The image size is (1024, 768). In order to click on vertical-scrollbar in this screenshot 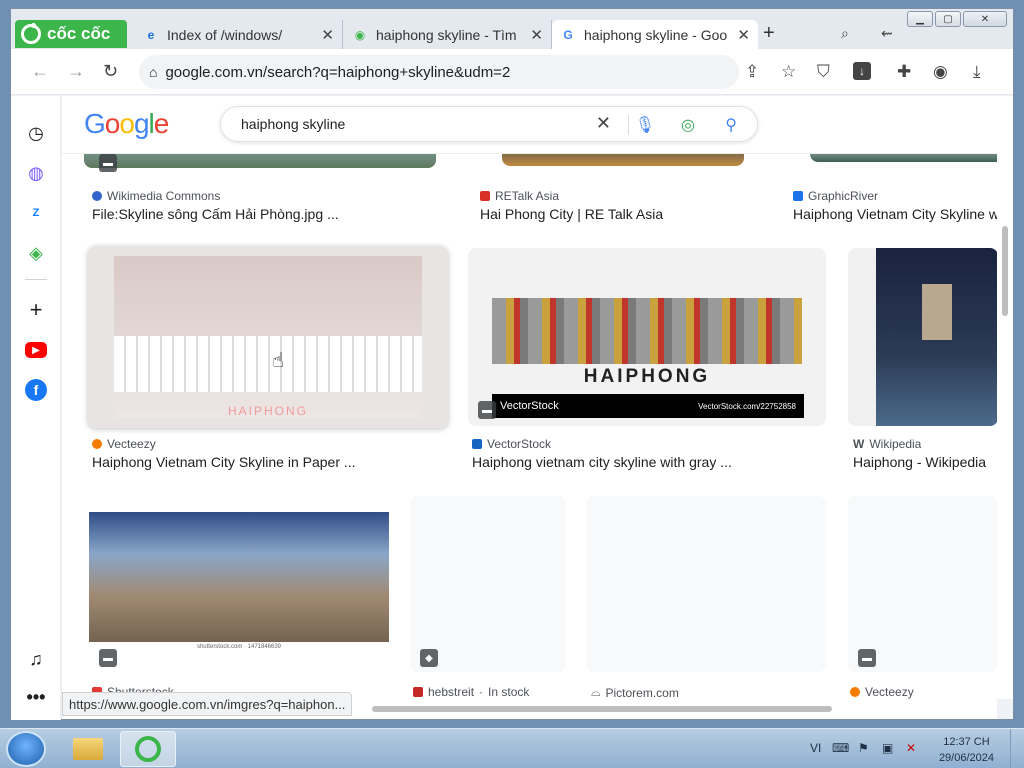, I will do `click(1005, 397)`.